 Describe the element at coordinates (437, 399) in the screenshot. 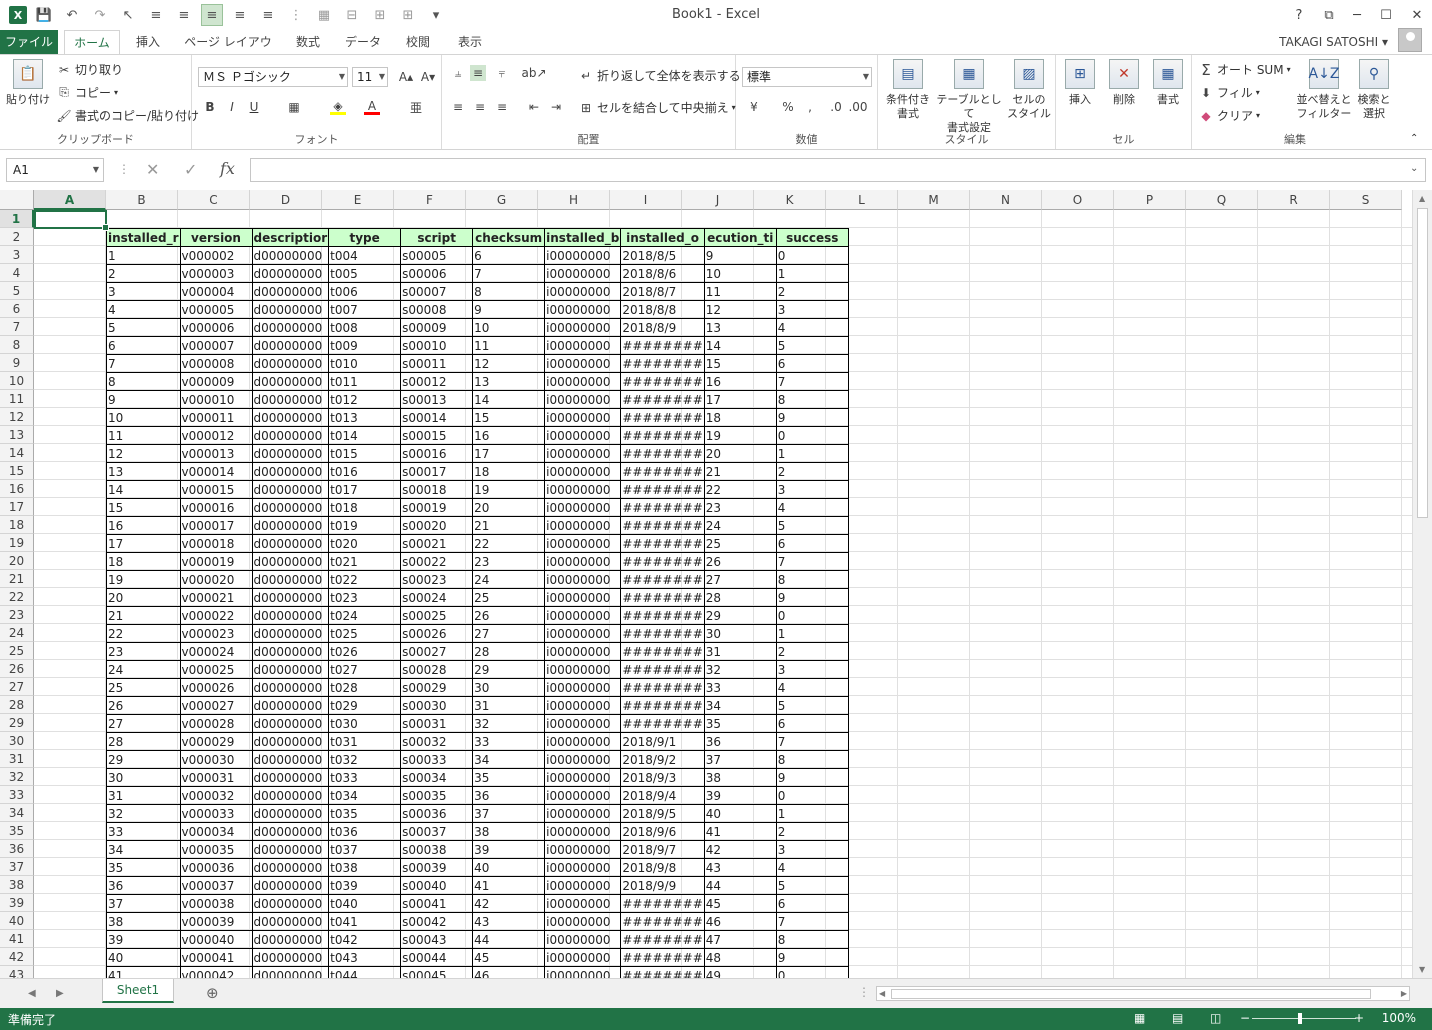

I see `table-cell: s00013` at that location.